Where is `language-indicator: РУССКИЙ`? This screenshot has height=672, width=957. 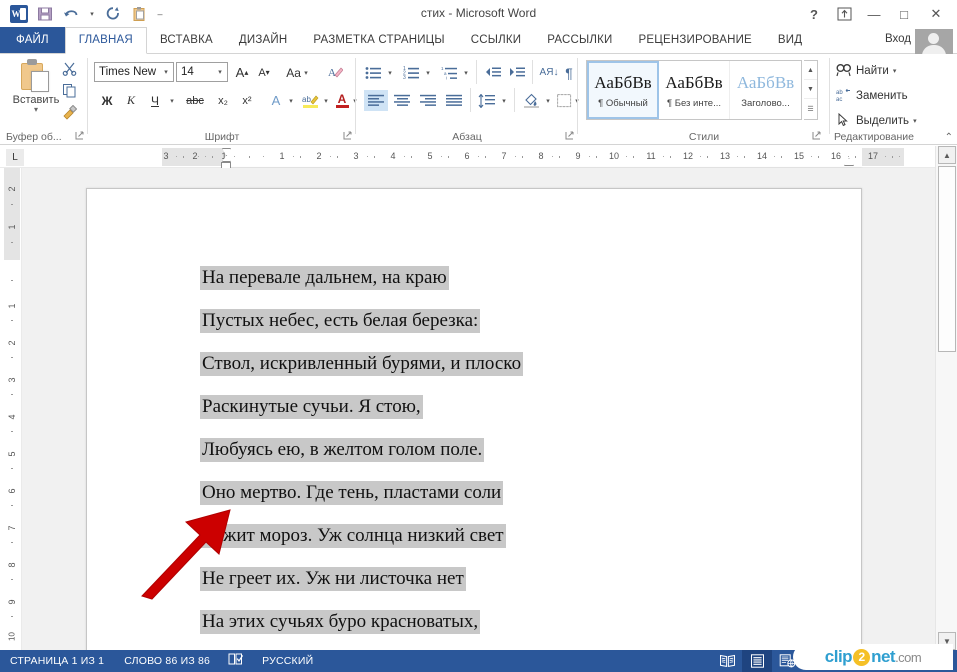 language-indicator: РУССКИЙ is located at coordinates (287, 661).